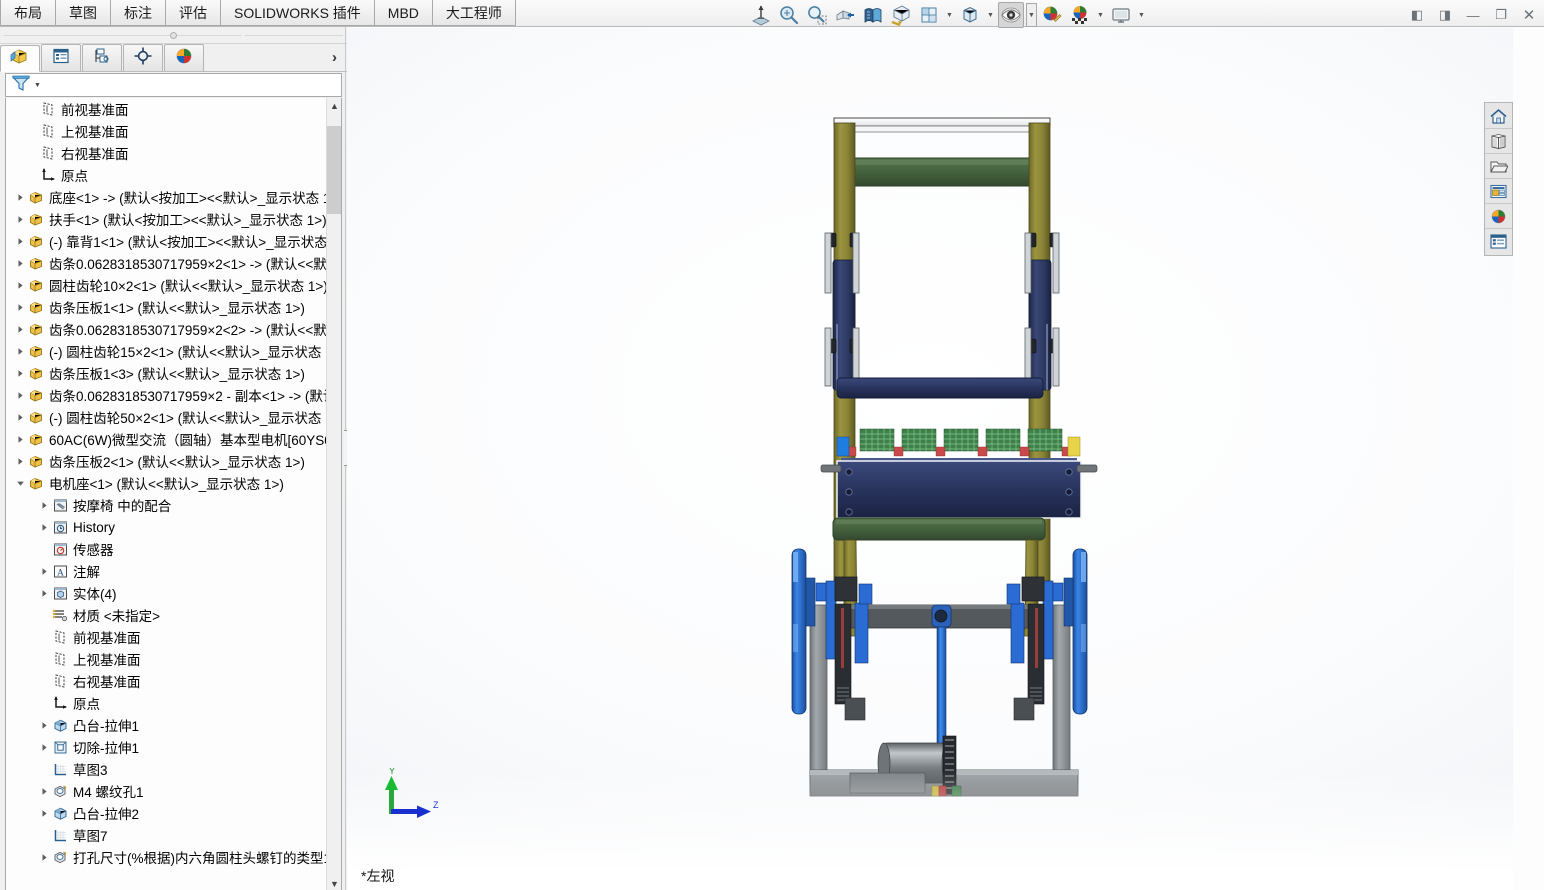 The height and width of the screenshot is (890, 1544). What do you see at coordinates (970, 15) in the screenshot?
I see `display-style-cube-icon` at bounding box center [970, 15].